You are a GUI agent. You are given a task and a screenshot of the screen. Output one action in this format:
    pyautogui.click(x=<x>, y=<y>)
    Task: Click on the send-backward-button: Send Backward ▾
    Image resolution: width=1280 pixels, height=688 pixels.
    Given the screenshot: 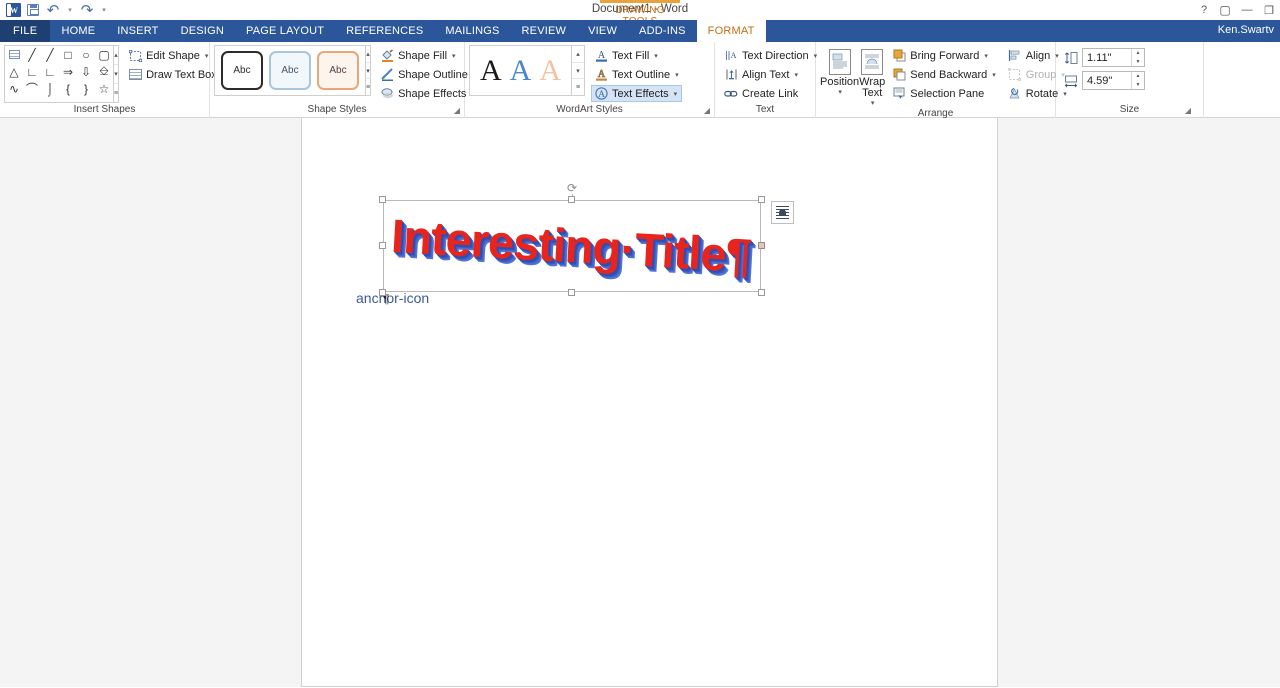 What is the action you would take?
    pyautogui.click(x=944, y=74)
    